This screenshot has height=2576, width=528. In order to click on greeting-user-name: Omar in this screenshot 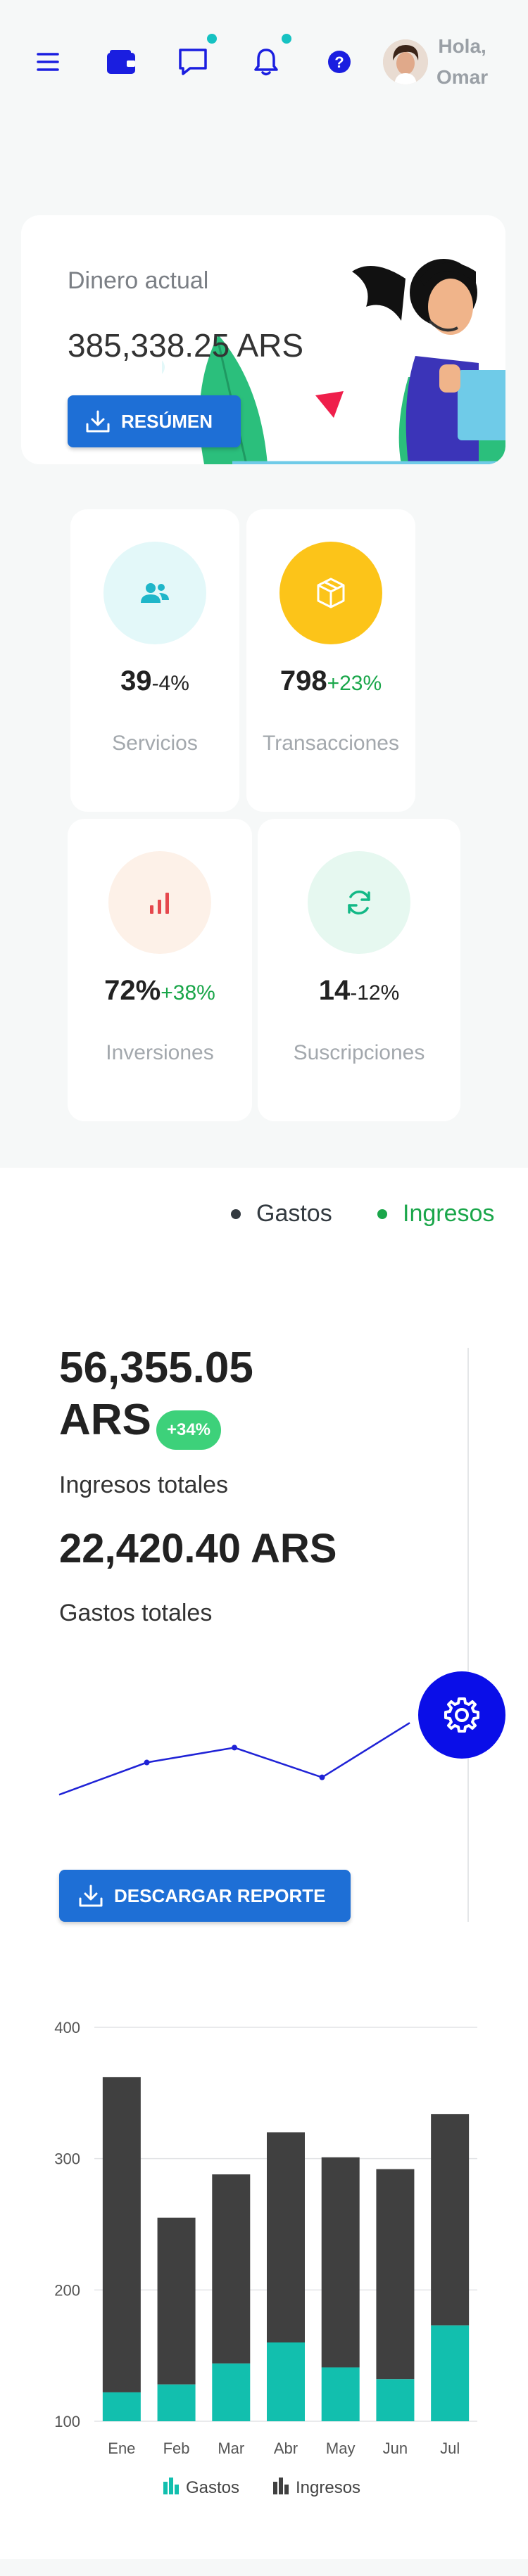, I will do `click(462, 77)`.